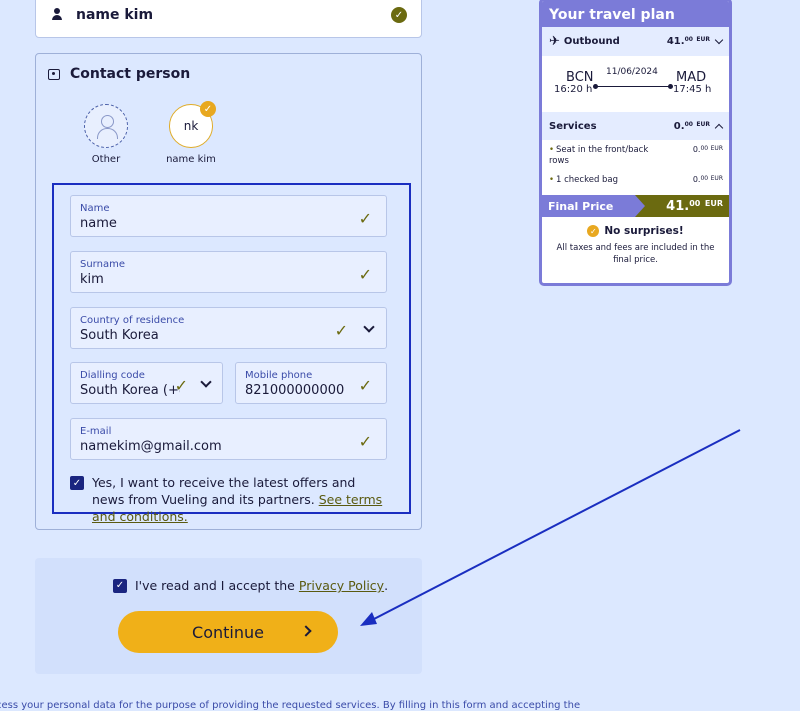 This screenshot has height=711, width=800. What do you see at coordinates (644, 231) in the screenshot?
I see `no-surprises-title: No surprises!` at bounding box center [644, 231].